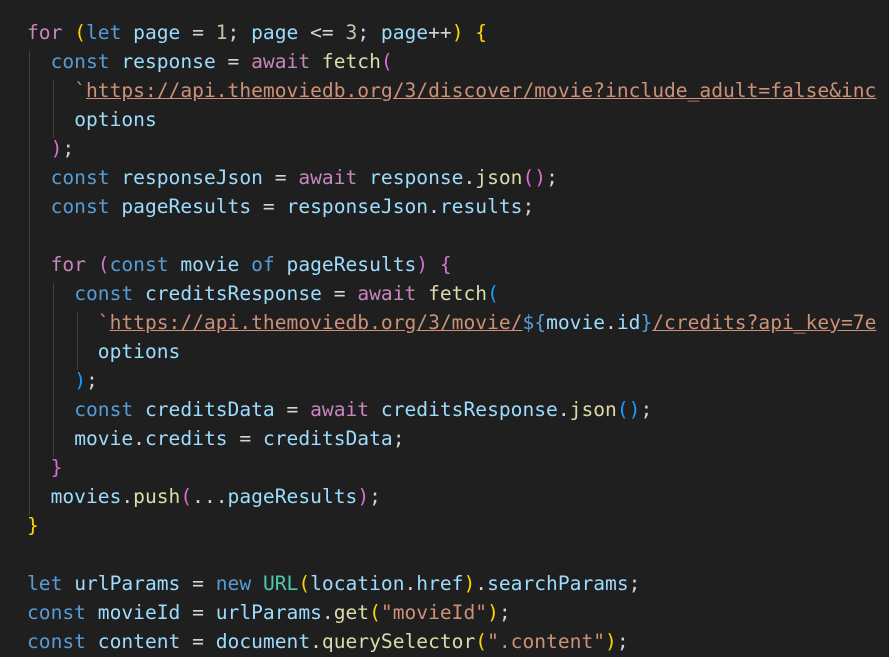 The height and width of the screenshot is (657, 889). What do you see at coordinates (215, 496) in the screenshot?
I see `code-line-17: movies.push(...pageResults);` at bounding box center [215, 496].